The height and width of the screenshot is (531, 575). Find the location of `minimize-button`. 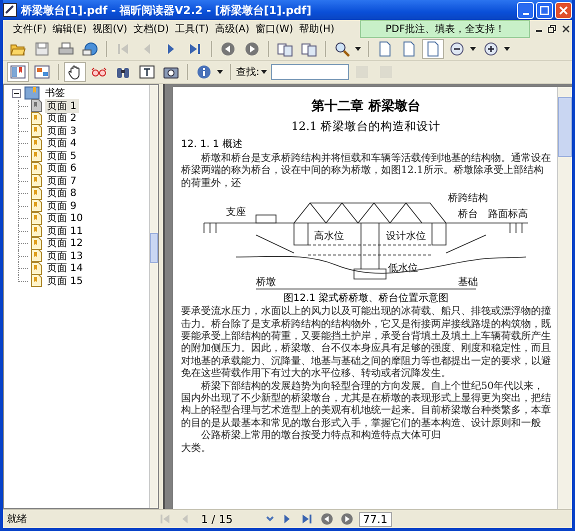

minimize-button is located at coordinates (525, 10).